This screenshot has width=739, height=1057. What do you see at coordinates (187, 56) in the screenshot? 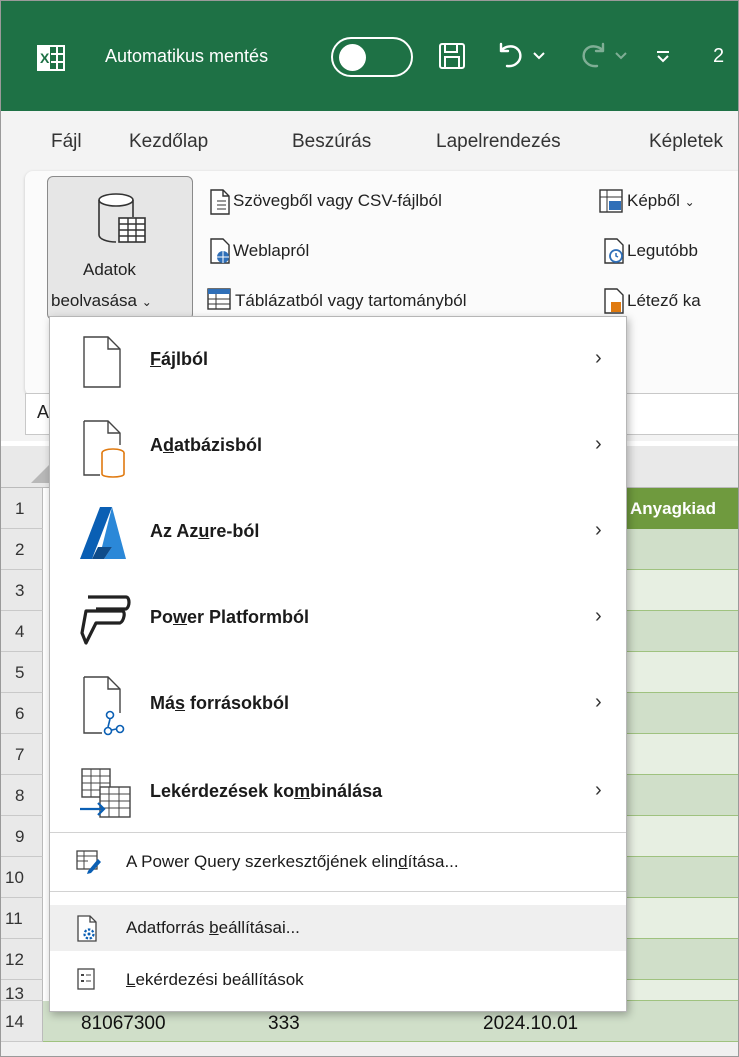
I see `autosave-label: Automatikus mentés` at bounding box center [187, 56].